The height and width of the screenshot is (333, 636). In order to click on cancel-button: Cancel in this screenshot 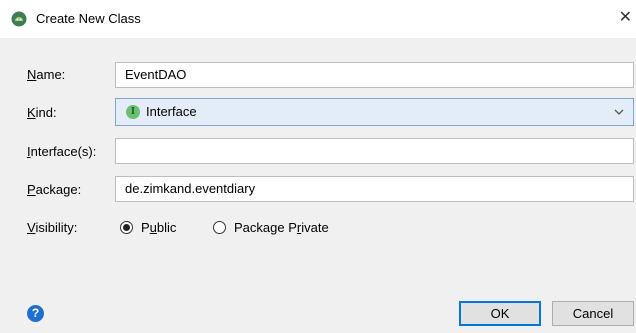, I will do `click(593, 313)`.